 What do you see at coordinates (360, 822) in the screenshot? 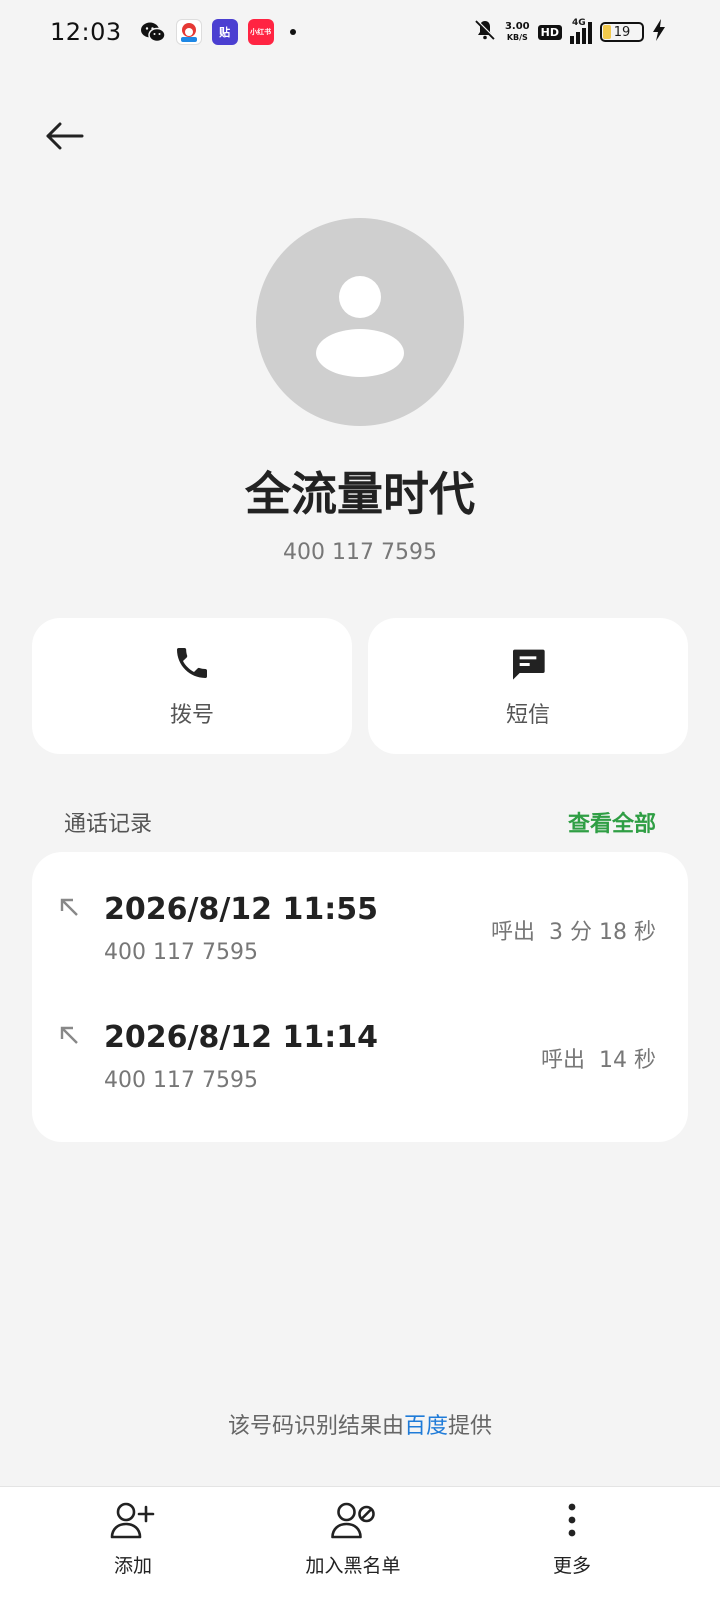
I see `call-log-header: 通话记录 查看全部` at bounding box center [360, 822].